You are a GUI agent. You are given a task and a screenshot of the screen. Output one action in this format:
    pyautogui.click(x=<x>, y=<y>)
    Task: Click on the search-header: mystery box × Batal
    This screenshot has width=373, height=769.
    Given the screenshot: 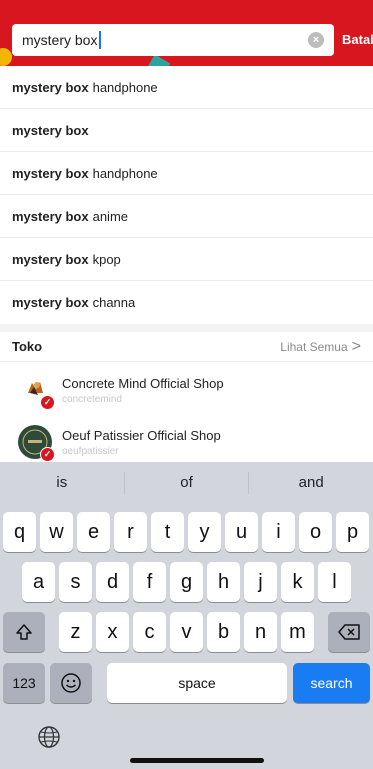 What is the action you would take?
    pyautogui.click(x=186, y=33)
    